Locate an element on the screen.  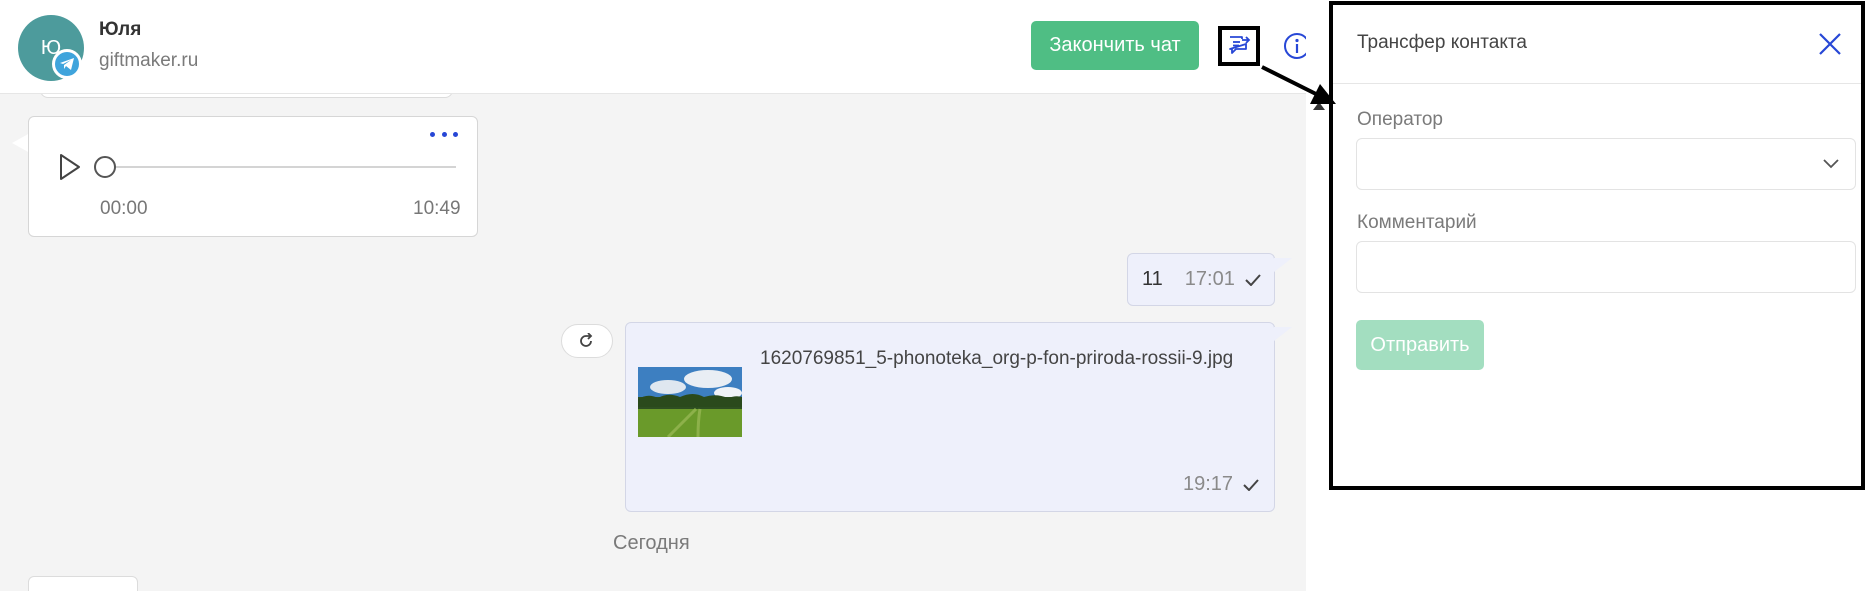
comment-label: Комментарий is located at coordinates (1417, 222).